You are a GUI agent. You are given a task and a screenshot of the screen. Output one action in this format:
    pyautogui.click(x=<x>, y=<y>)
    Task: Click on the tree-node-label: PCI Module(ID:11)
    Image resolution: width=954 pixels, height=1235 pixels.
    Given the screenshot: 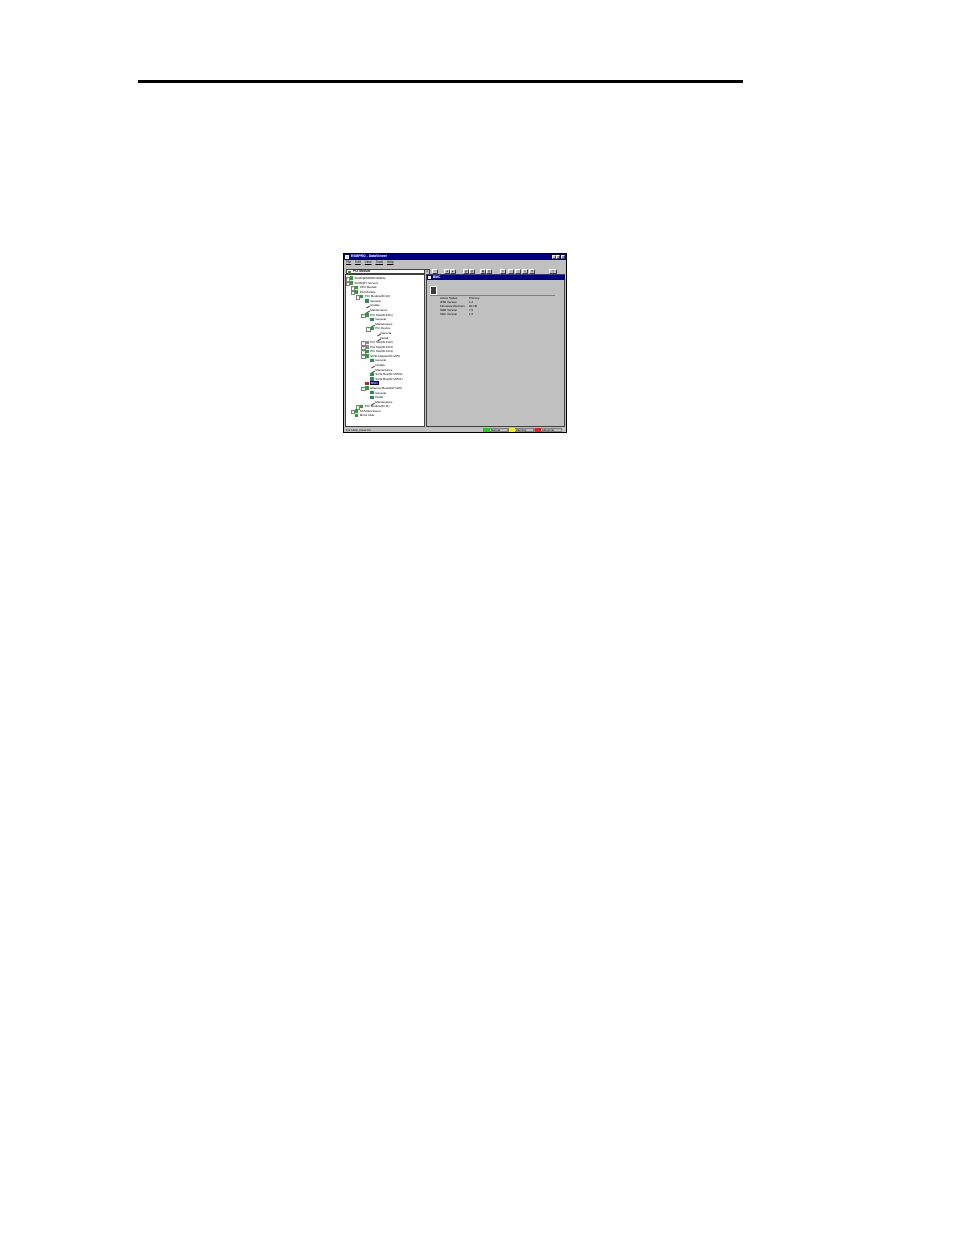 What is the action you would take?
    pyautogui.click(x=377, y=406)
    